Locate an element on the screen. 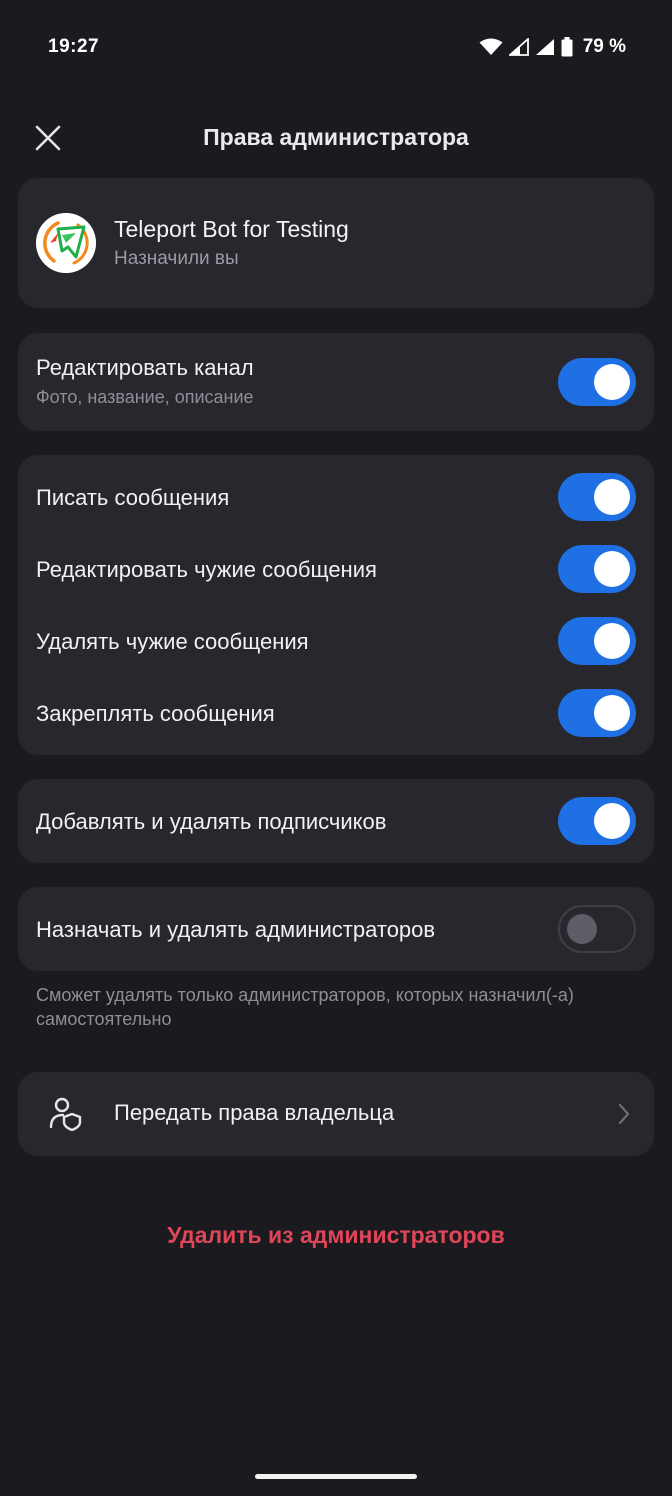 The image size is (672, 1496). page-title: Права администратора is located at coordinates (336, 137).